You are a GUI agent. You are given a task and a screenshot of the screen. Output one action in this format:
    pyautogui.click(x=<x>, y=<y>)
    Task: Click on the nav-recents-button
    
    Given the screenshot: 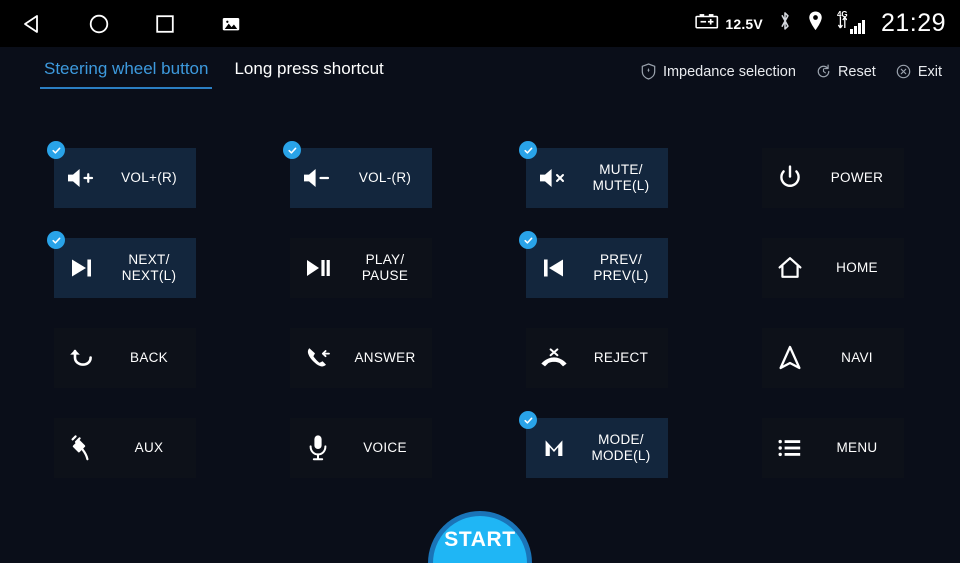 What is the action you would take?
    pyautogui.click(x=165, y=23)
    